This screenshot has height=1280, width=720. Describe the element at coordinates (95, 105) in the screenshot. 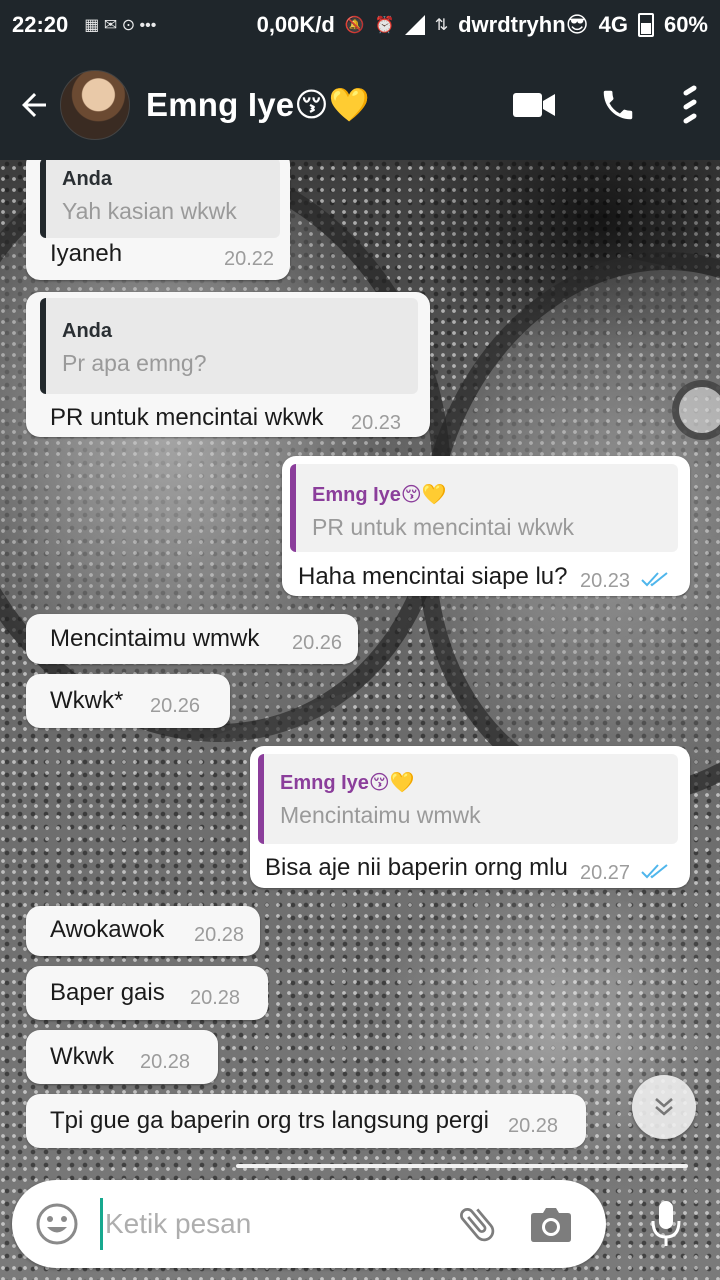

I see `contact-avatar` at that location.